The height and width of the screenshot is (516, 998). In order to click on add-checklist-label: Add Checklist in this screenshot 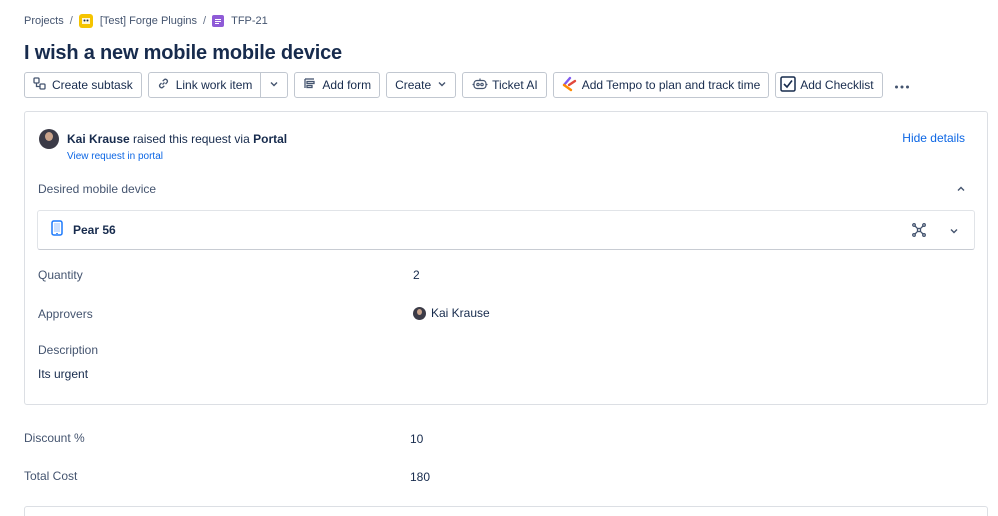, I will do `click(837, 85)`.